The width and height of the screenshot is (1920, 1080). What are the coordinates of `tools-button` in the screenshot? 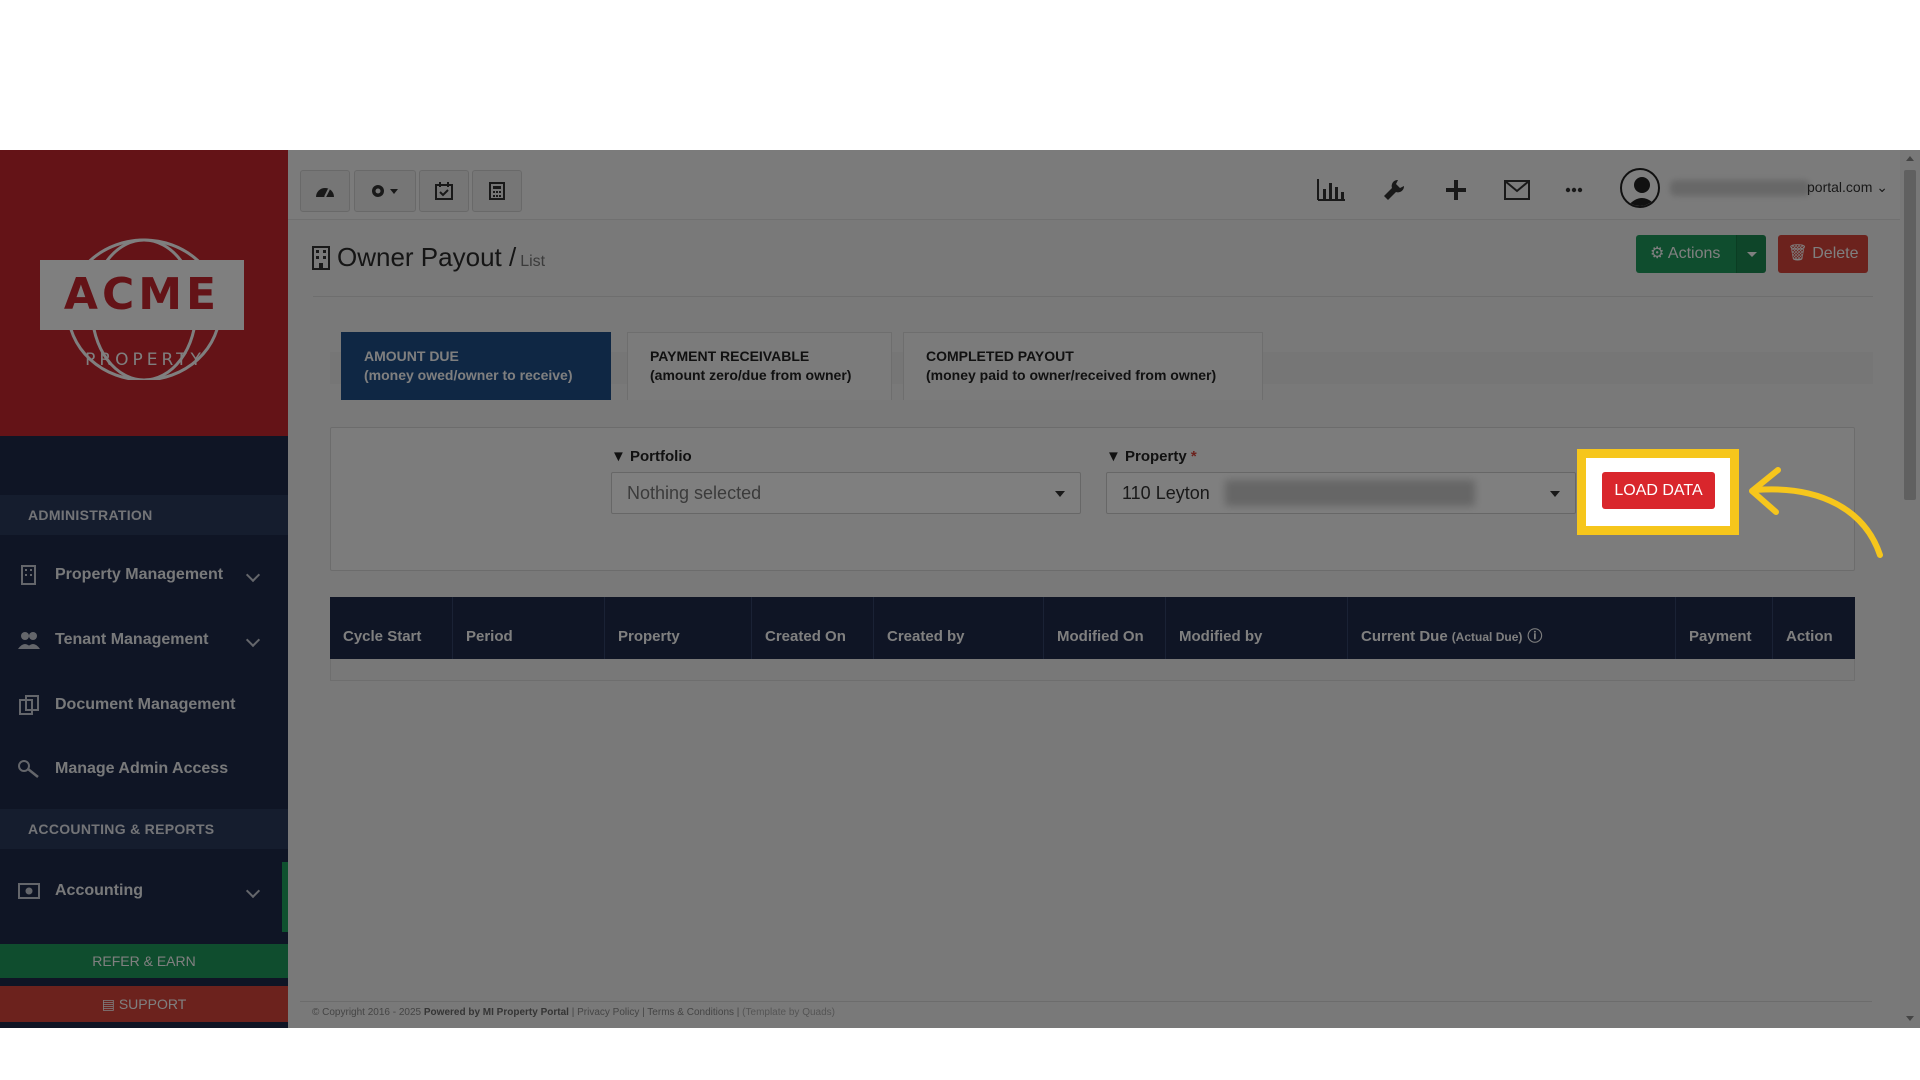 It's located at (1394, 190).